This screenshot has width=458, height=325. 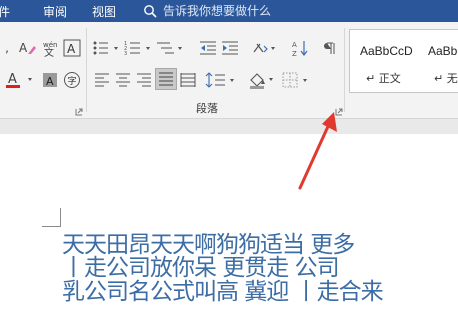 What do you see at coordinates (5, 11) in the screenshot?
I see `tab-file: 件` at bounding box center [5, 11].